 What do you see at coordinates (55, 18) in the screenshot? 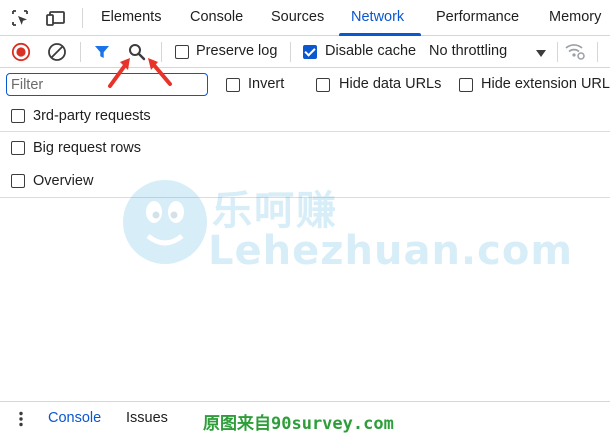
I see `device-toolbar-icon` at bounding box center [55, 18].